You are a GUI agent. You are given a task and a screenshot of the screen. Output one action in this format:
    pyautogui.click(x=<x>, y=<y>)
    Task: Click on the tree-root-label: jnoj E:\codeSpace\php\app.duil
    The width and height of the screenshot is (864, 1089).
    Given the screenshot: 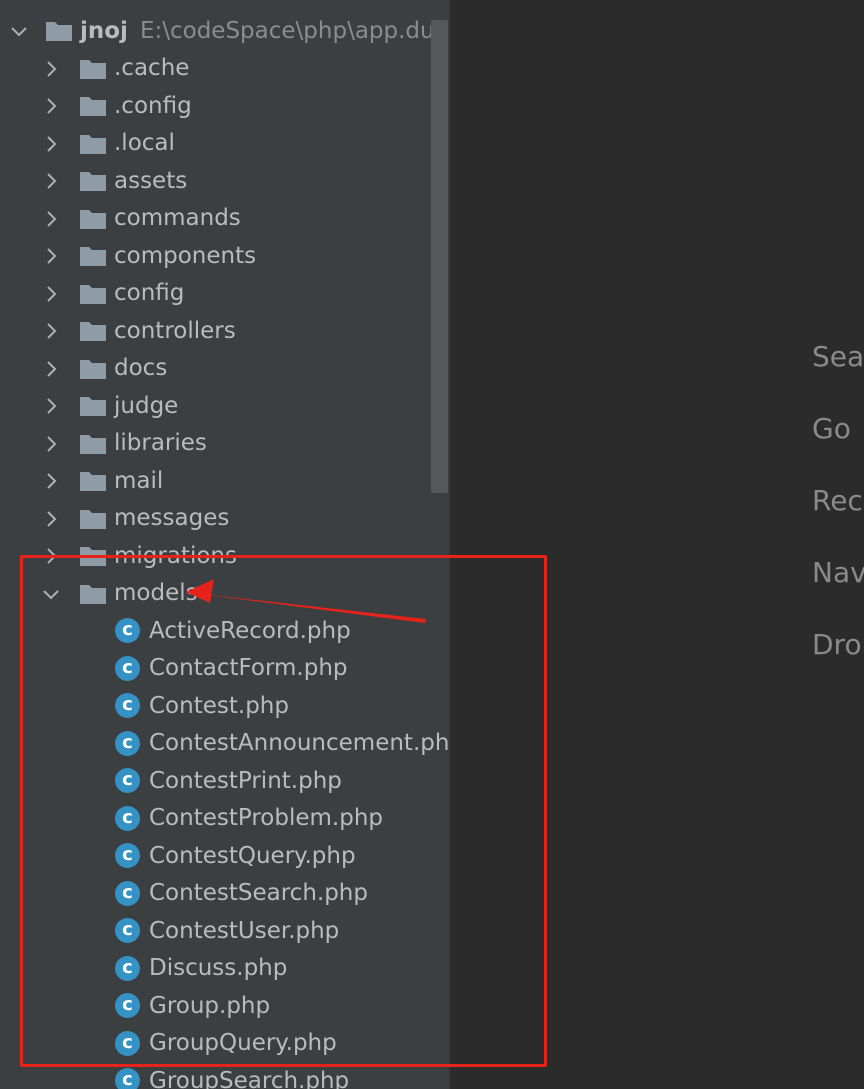 What is the action you would take?
    pyautogui.click(x=263, y=31)
    